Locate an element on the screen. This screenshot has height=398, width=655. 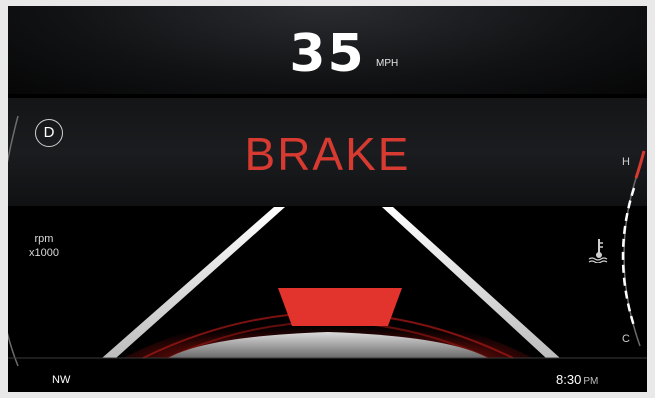
tachometer-label: rpm x1000 is located at coordinates (44, 246).